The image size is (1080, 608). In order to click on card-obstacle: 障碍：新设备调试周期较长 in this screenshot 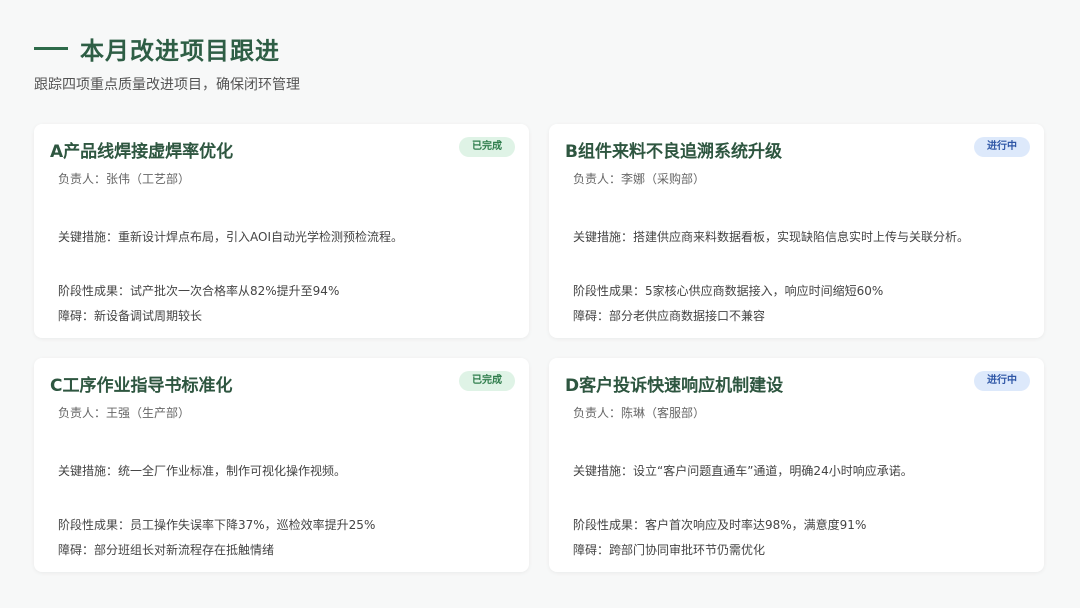, I will do `click(130, 316)`.